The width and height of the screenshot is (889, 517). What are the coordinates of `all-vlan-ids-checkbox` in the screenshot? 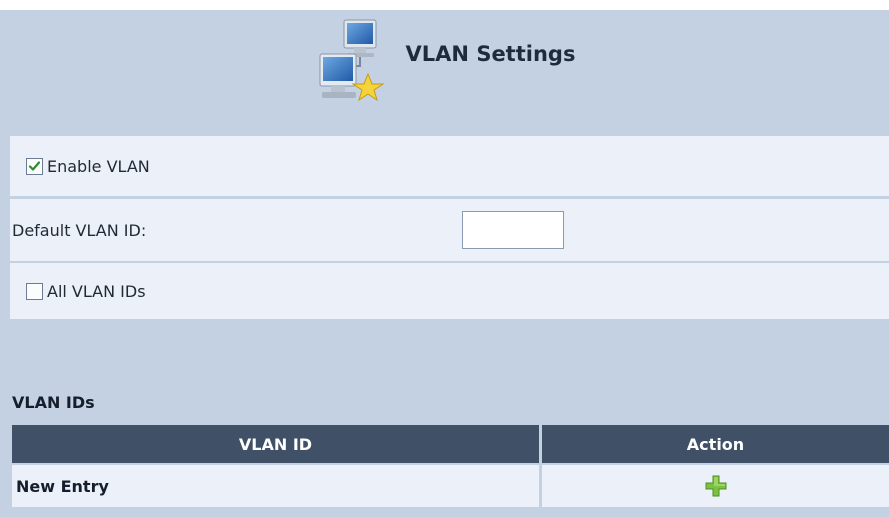 It's located at (34, 291).